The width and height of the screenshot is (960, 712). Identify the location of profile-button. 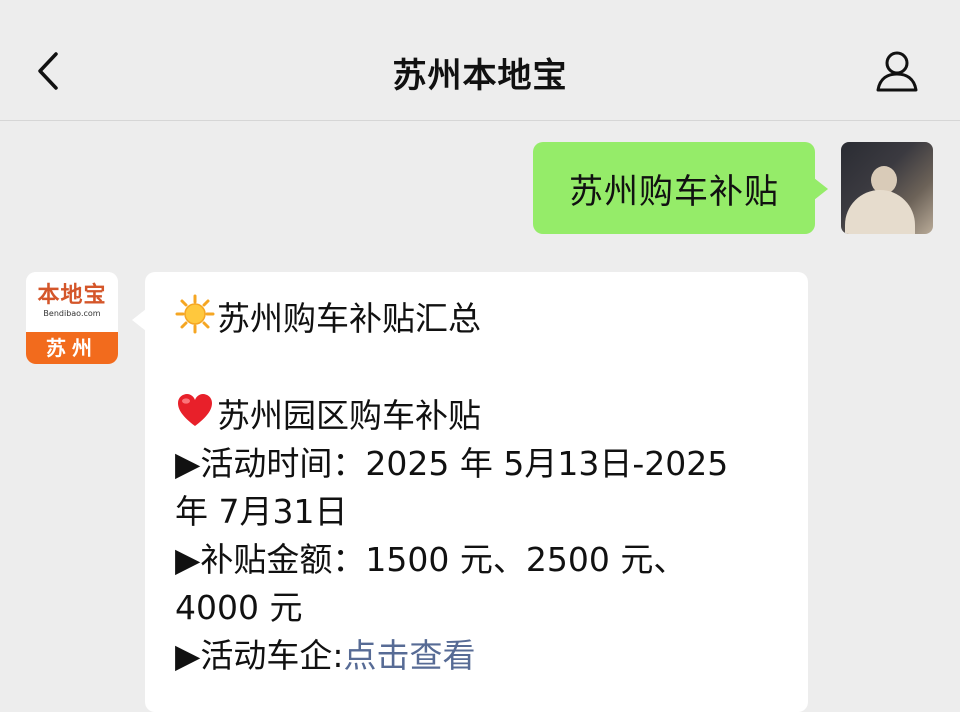
(897, 71).